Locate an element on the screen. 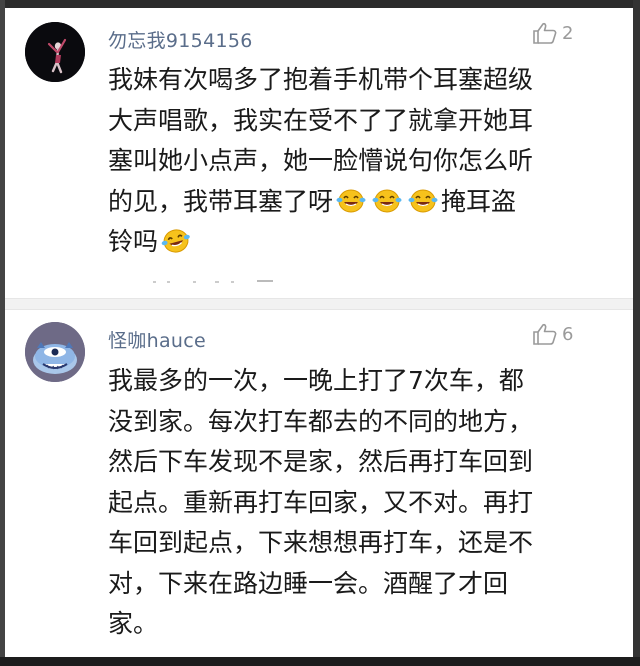  comment-line: 我最多的一次，一晚上打了7次车，都 is located at coordinates (316, 380).